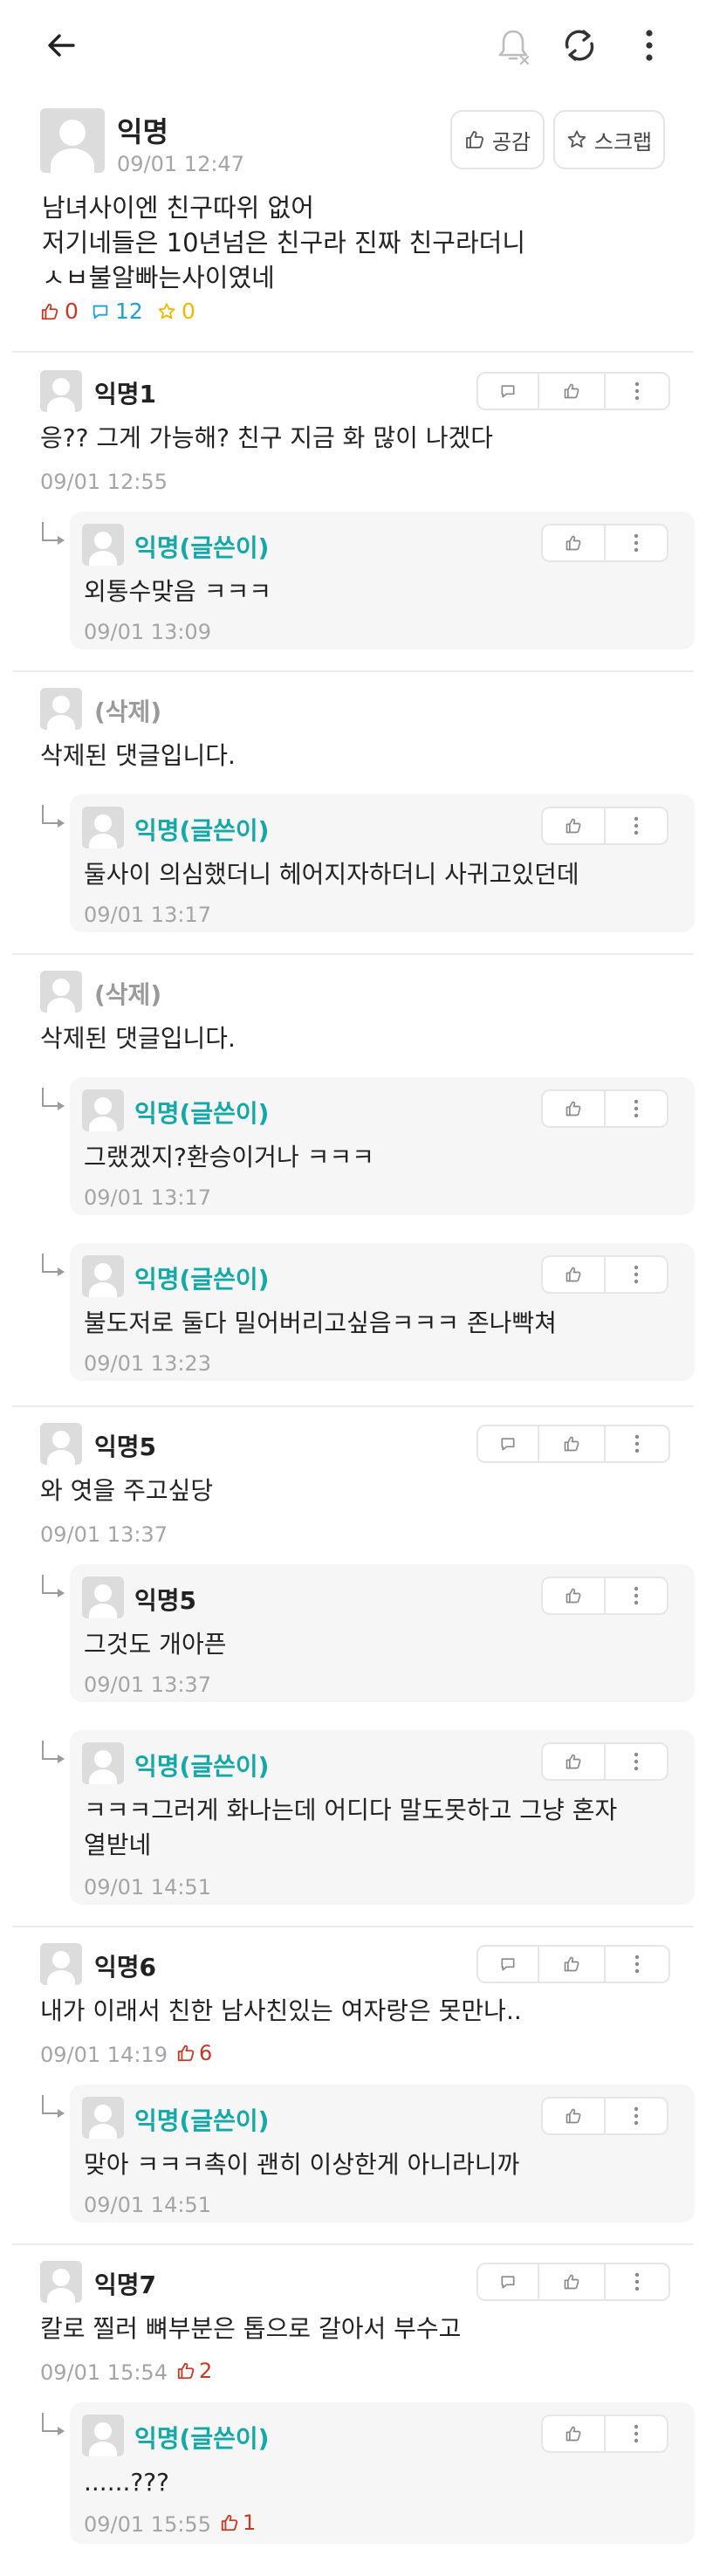 Image resolution: width=706 pixels, height=2576 pixels. What do you see at coordinates (649, 46) in the screenshot?
I see `more-menu-button` at bounding box center [649, 46].